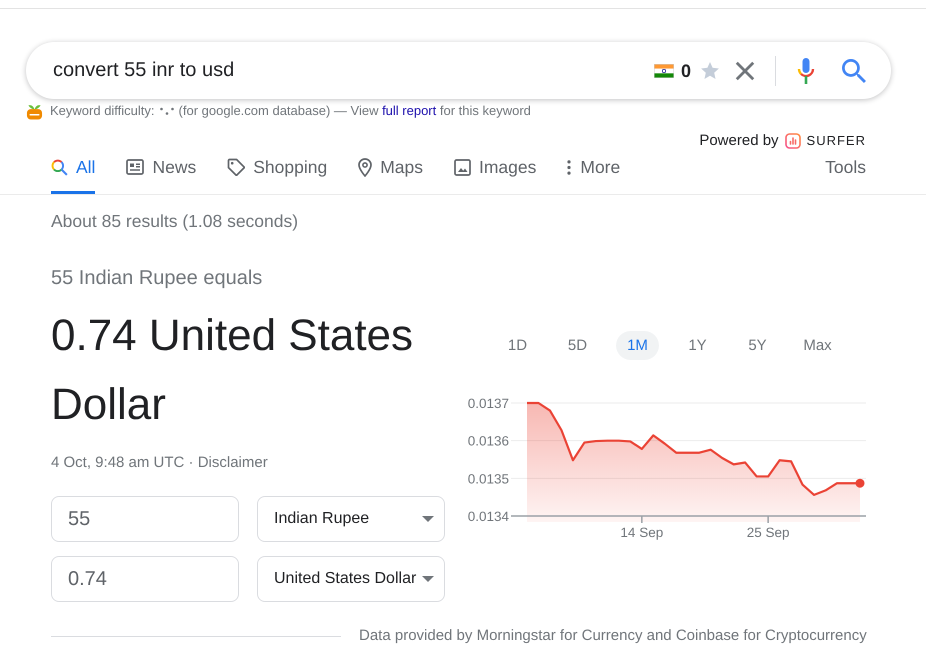  I want to click on range-tab: 5Y, so click(757, 345).